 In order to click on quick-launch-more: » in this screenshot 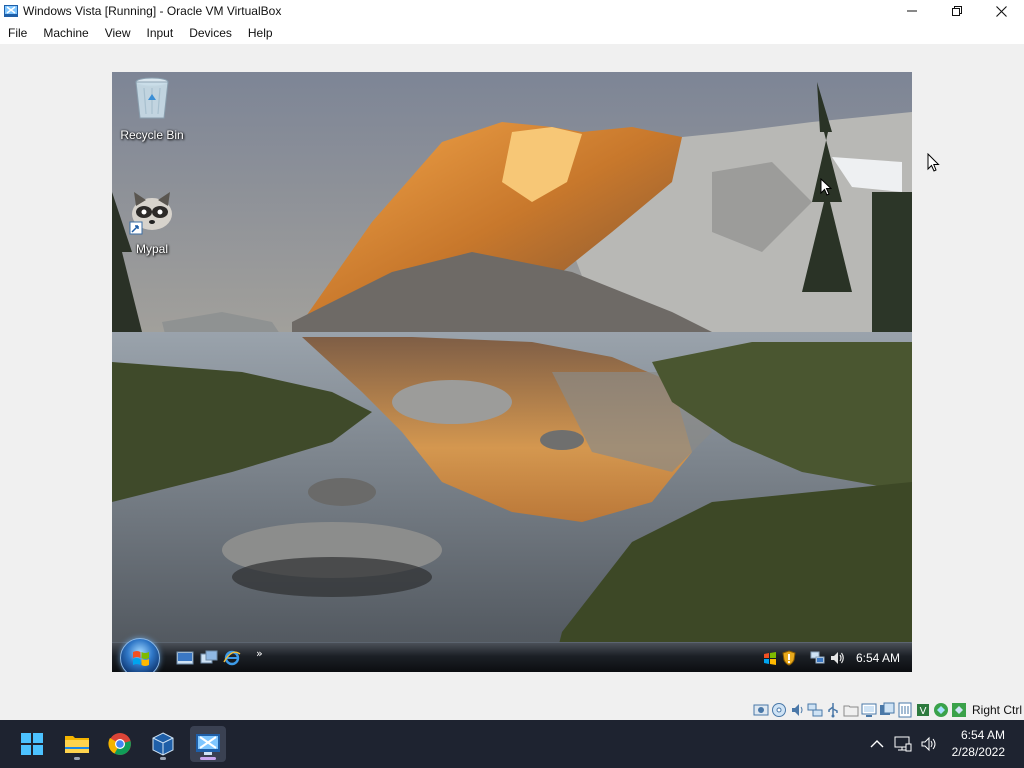, I will do `click(259, 653)`.